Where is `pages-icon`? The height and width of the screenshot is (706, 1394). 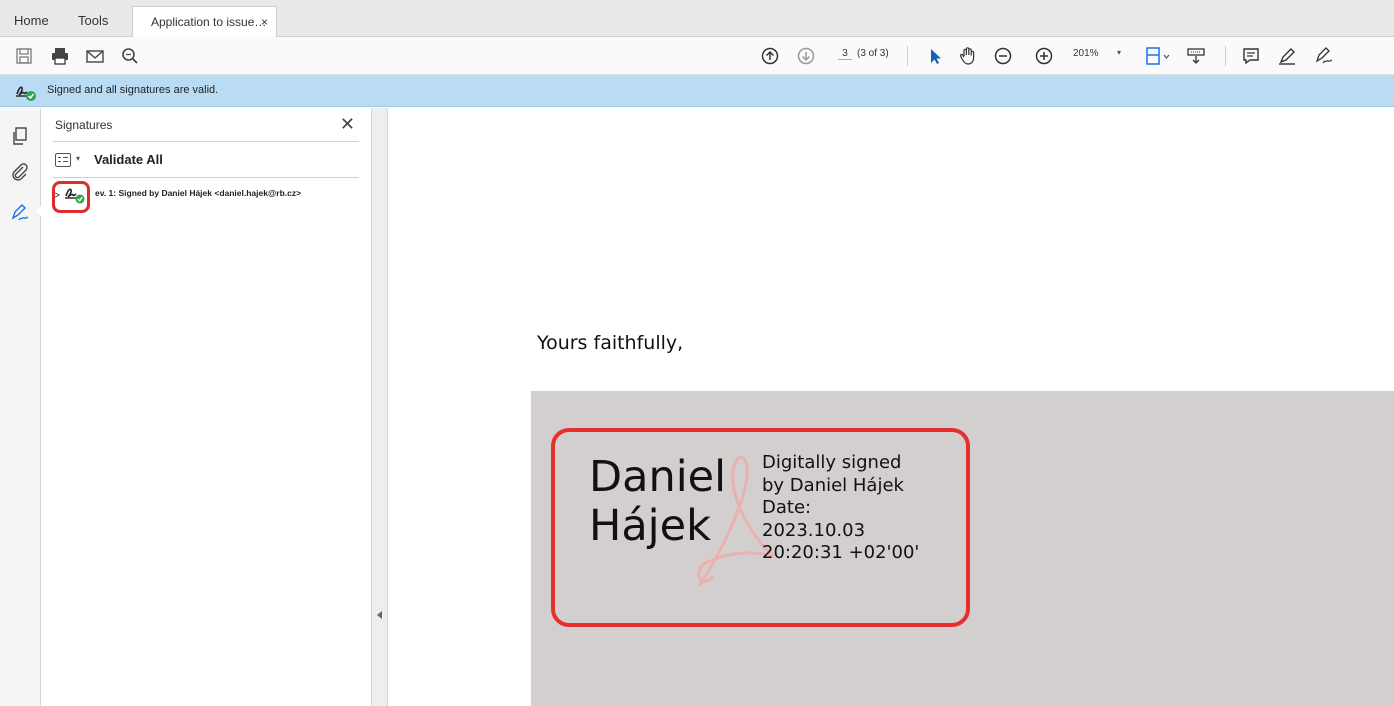
pages-icon is located at coordinates (21, 137).